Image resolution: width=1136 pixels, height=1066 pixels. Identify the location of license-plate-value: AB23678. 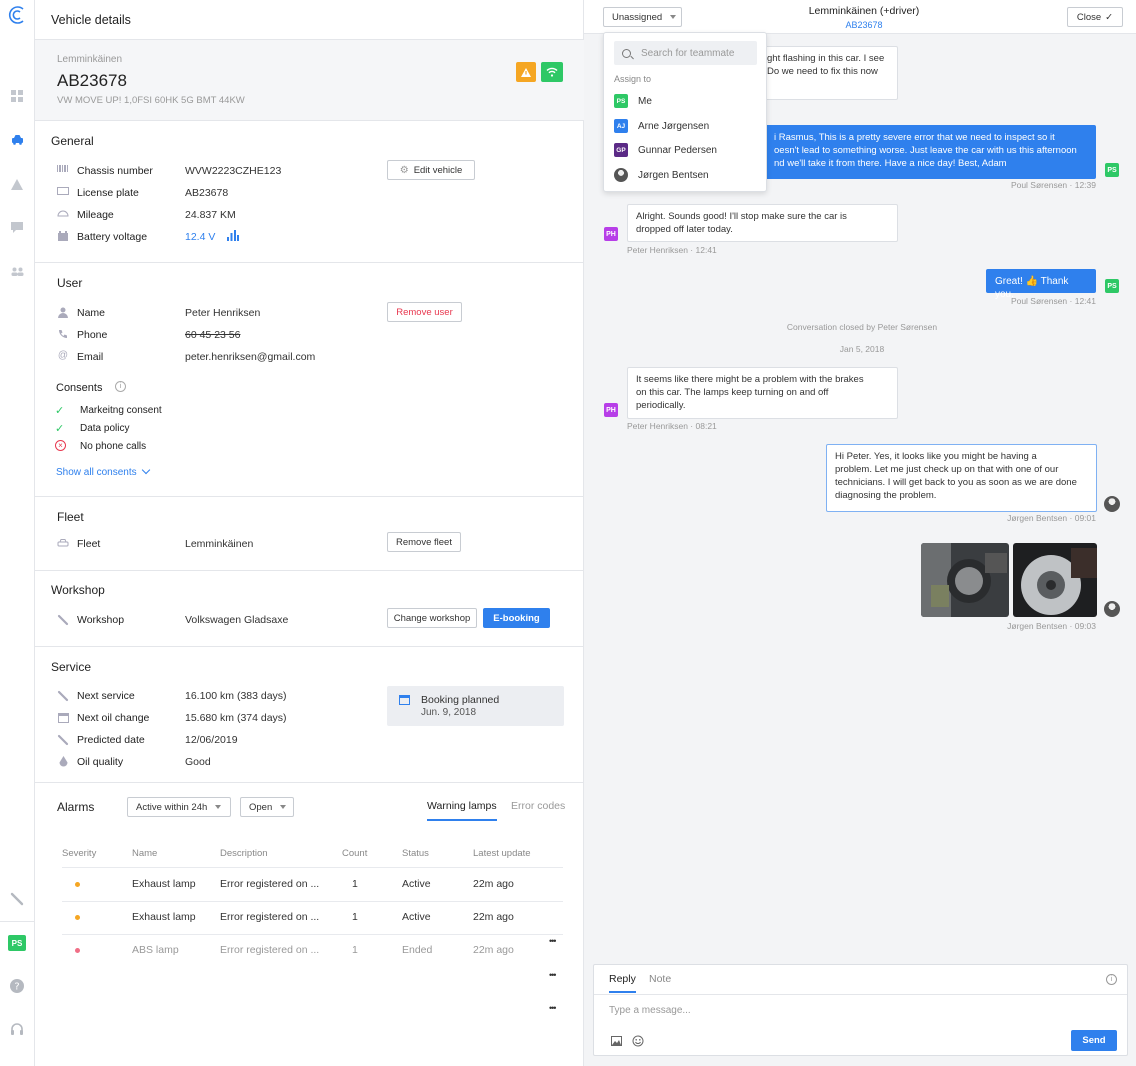
(207, 193).